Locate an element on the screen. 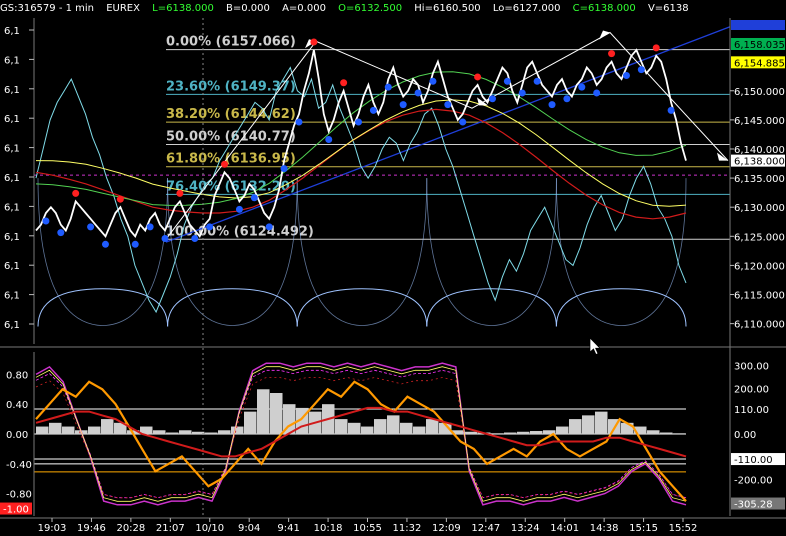  fib-label: 100.00% (6124.492) is located at coordinates (240, 231).